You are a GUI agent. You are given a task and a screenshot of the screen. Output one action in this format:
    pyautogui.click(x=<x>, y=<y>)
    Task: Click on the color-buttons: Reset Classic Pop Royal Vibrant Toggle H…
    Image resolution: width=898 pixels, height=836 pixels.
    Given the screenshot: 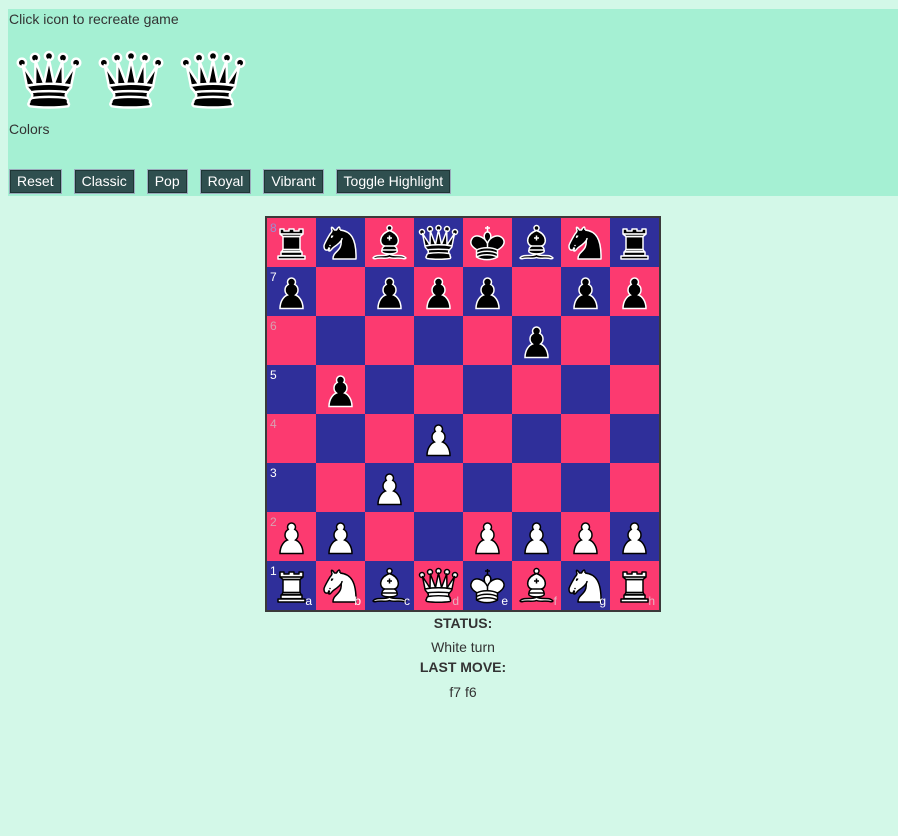 What is the action you would take?
    pyautogui.click(x=236, y=181)
    